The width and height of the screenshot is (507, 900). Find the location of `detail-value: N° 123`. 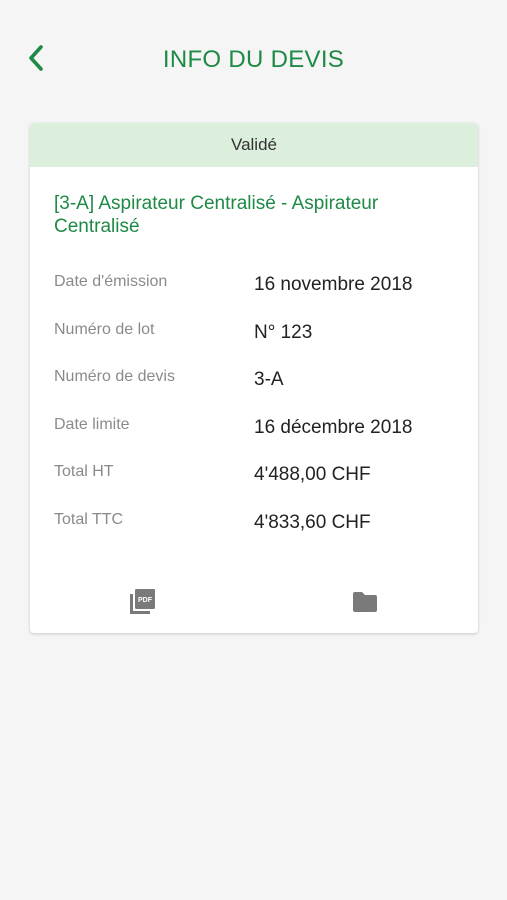

detail-value: N° 123 is located at coordinates (283, 332).